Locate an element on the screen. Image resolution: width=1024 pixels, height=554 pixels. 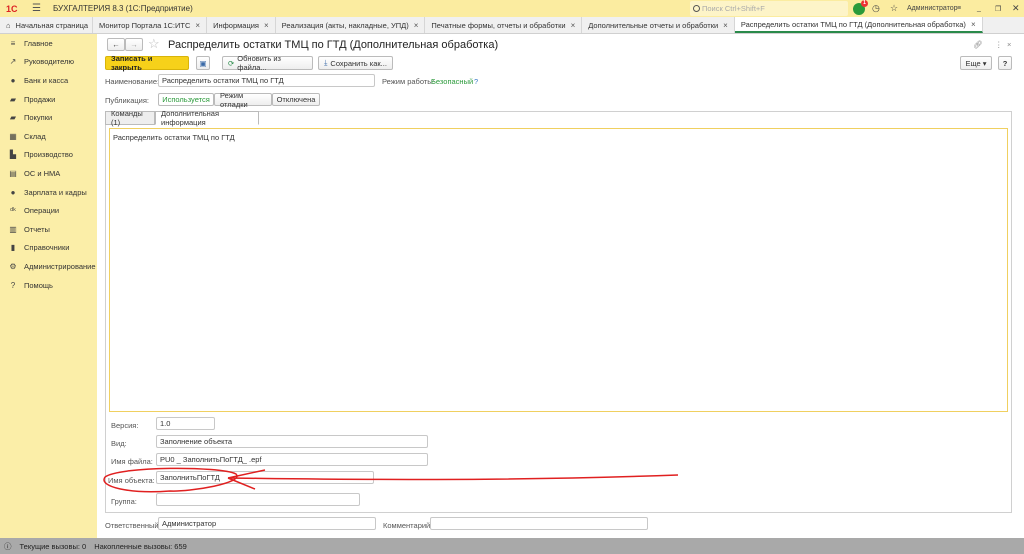
section-icon: ▮ is located at coordinates (13, 248).